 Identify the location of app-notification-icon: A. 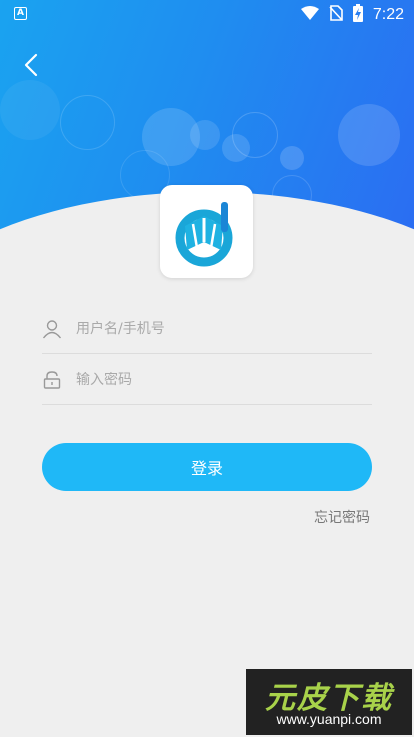
(20, 13).